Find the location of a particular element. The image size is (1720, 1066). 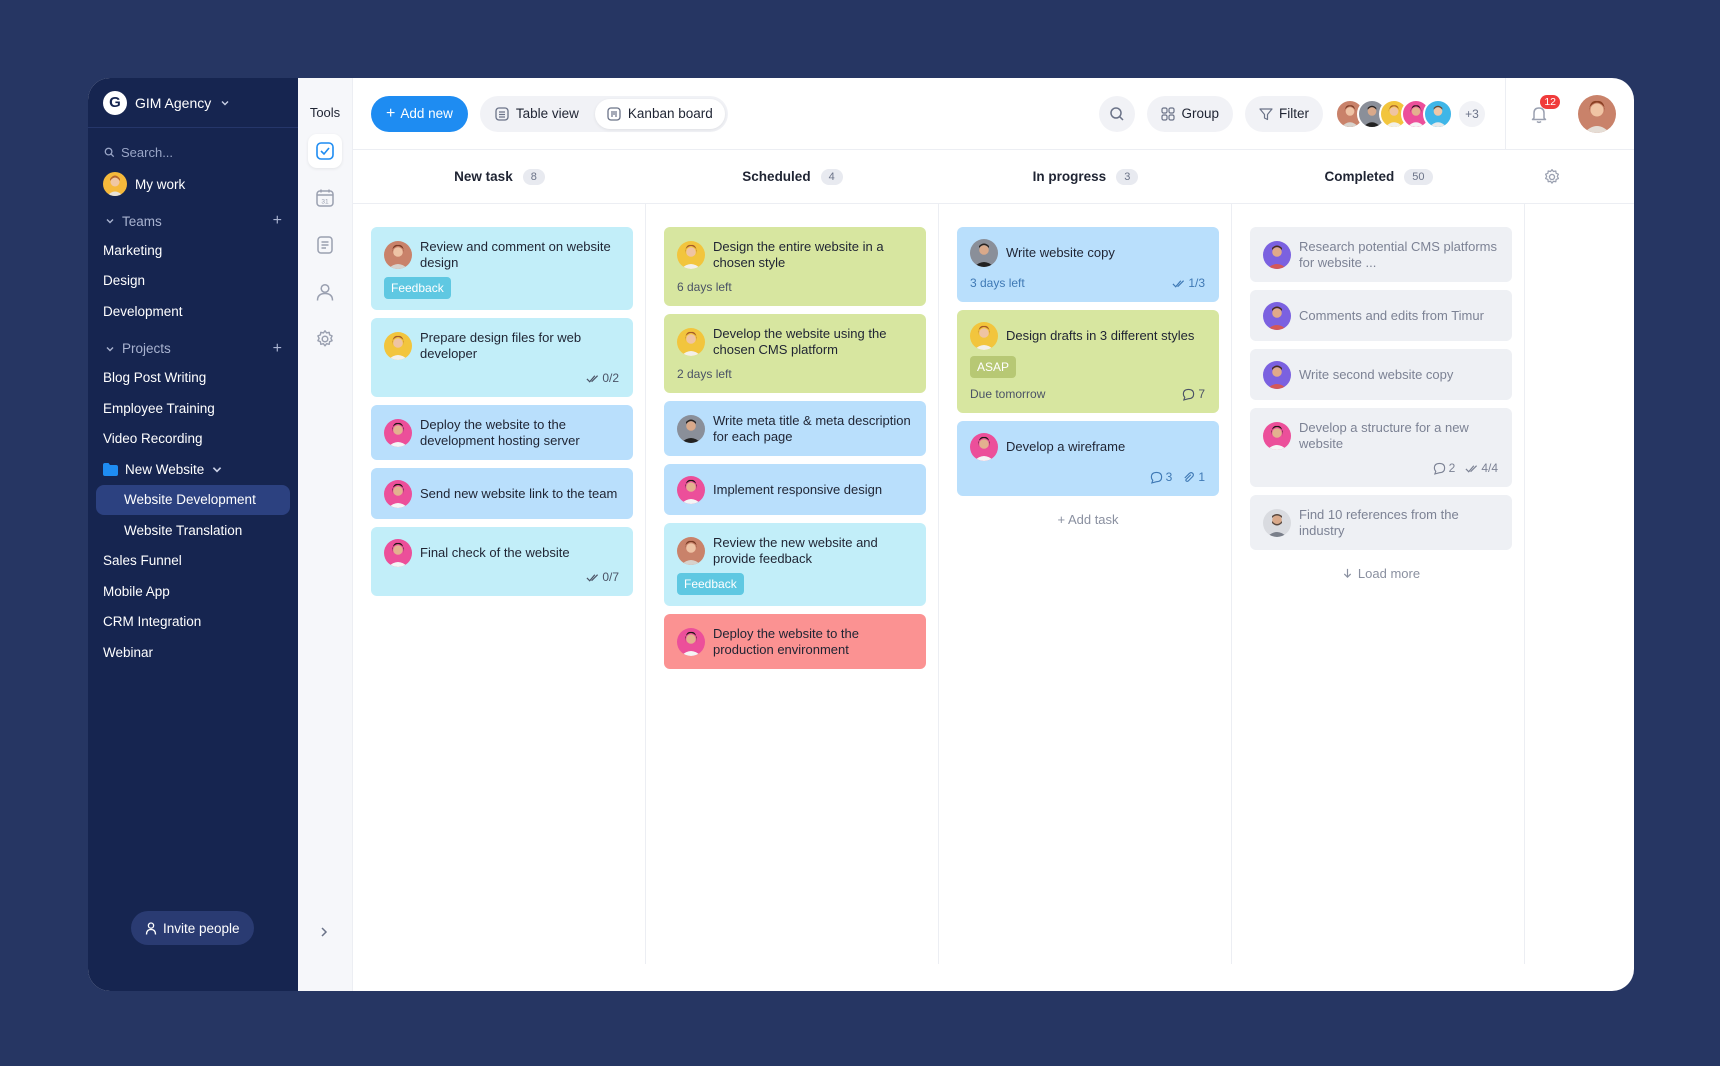

filter-button: Filter is located at coordinates (1284, 113).